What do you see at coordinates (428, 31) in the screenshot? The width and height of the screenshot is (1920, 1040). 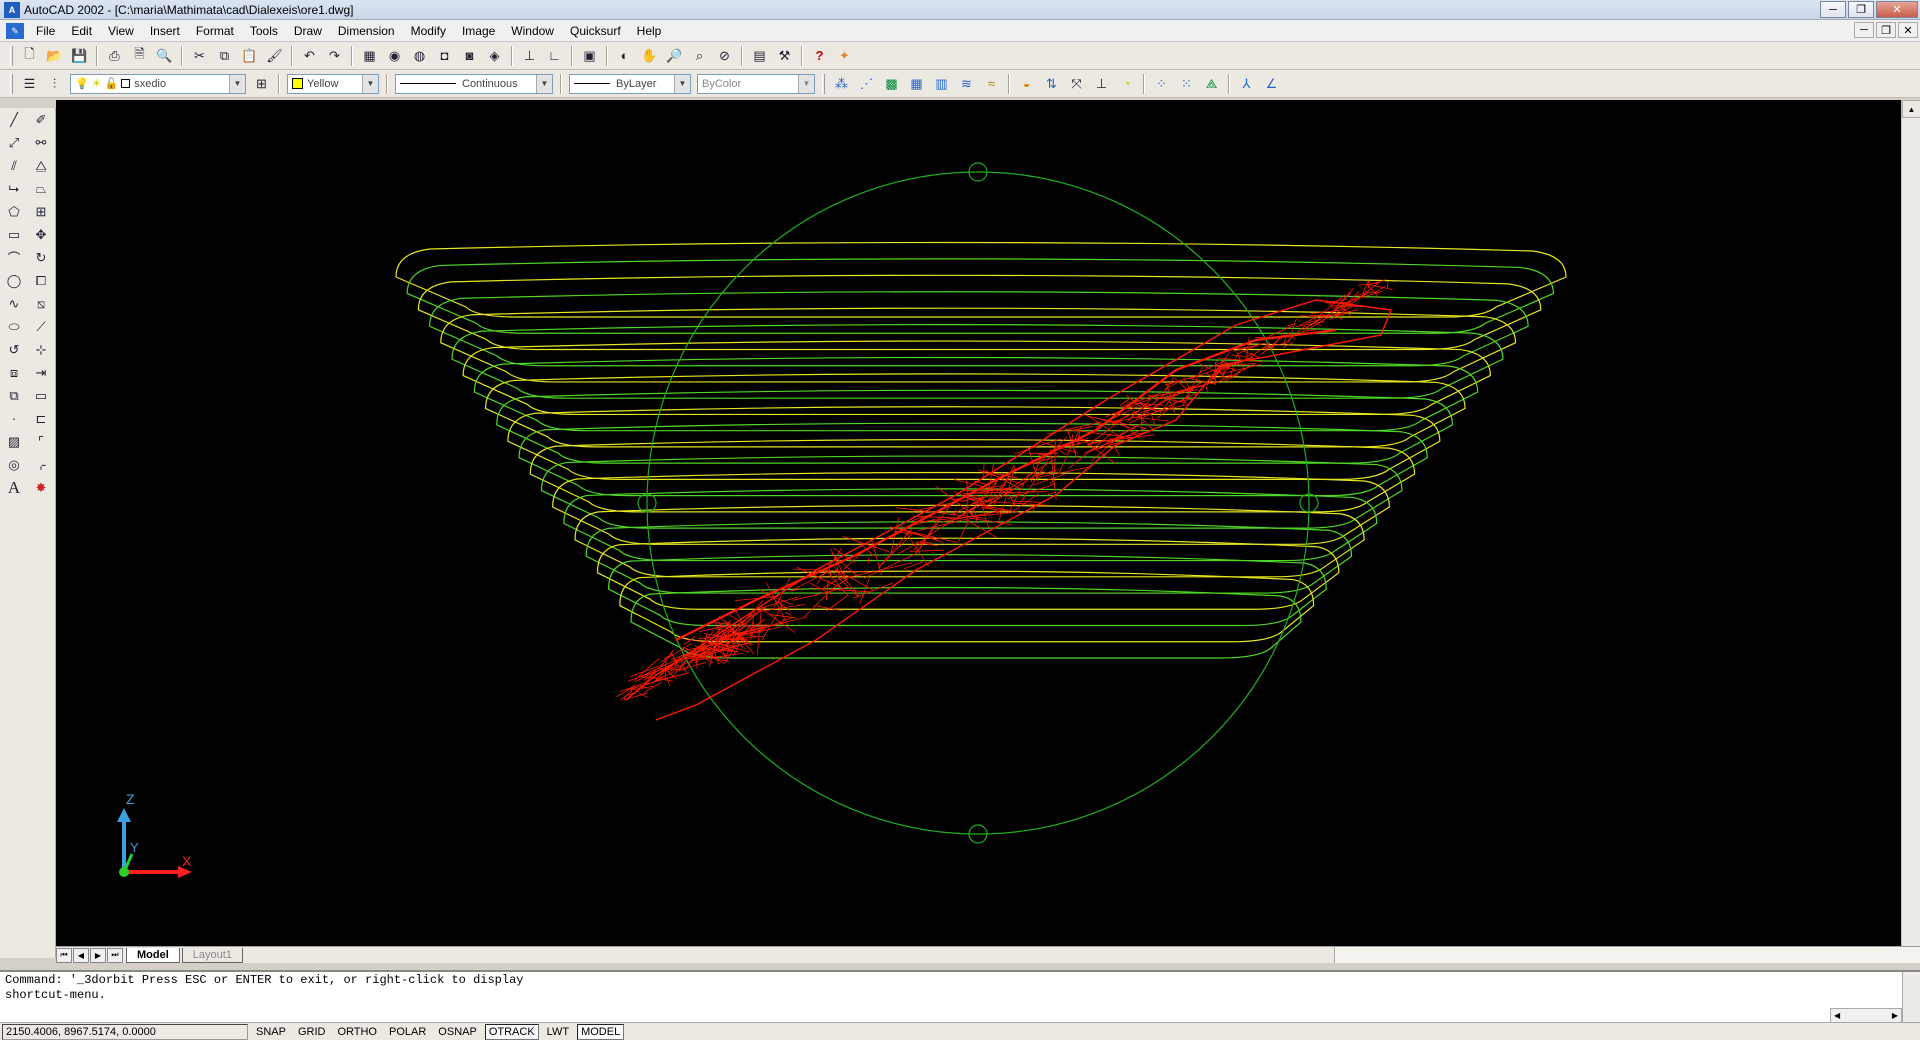 I see `menu-modify: Modify` at bounding box center [428, 31].